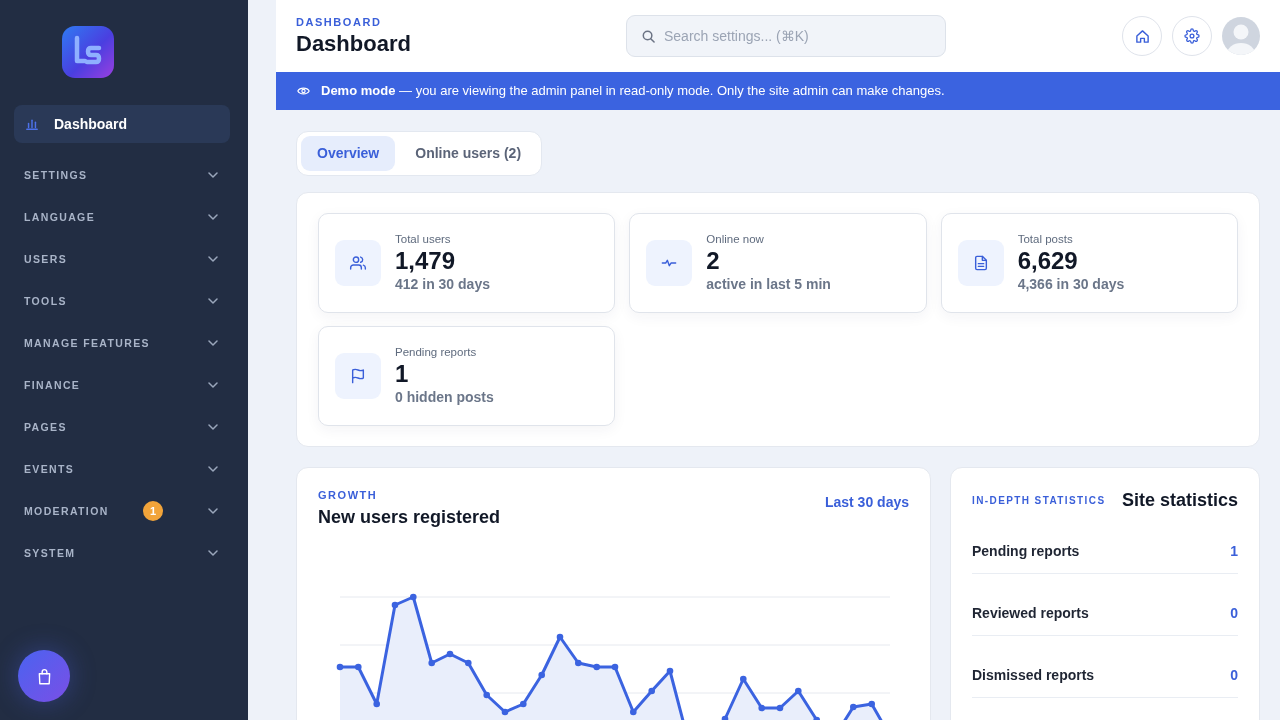  I want to click on tab: Overview, so click(348, 153).